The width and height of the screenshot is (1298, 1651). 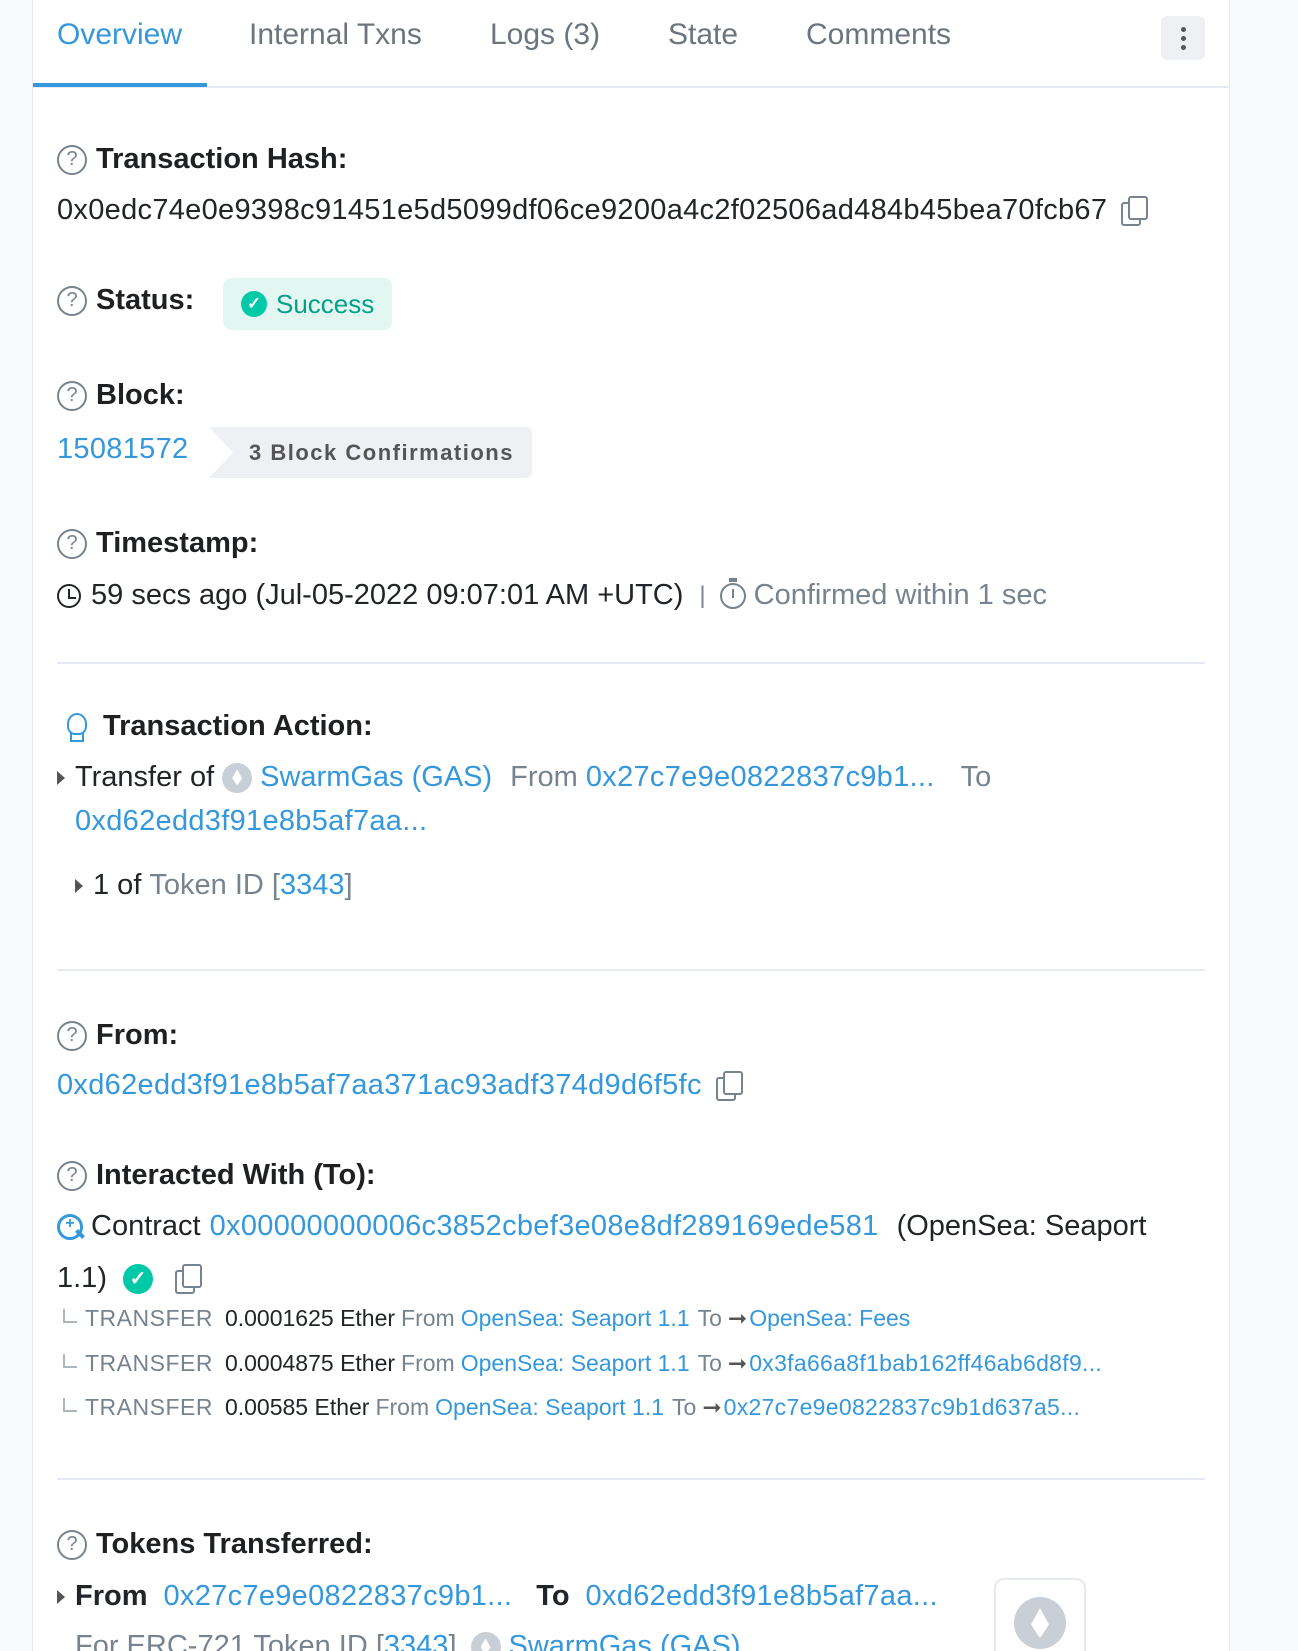 I want to click on check-circle-icon: ✓, so click(x=254, y=304).